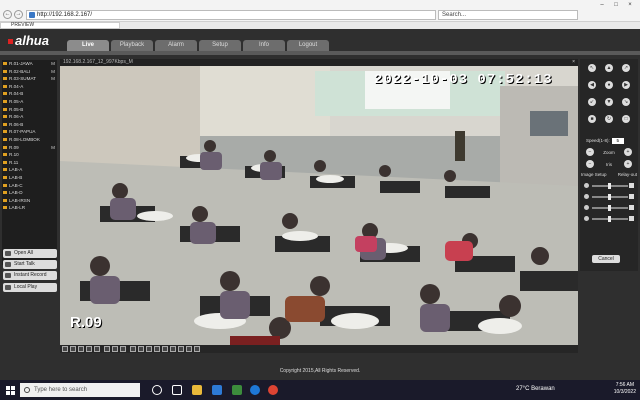 This screenshot has width=640, height=400. What do you see at coordinates (592, 102) in the screenshot?
I see `ptz-down-left-icon: ↙` at bounding box center [592, 102].